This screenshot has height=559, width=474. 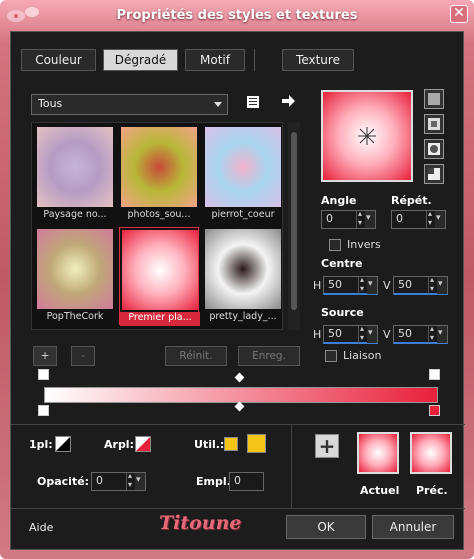 I want to click on color-midpoint-icon, so click(x=239, y=406).